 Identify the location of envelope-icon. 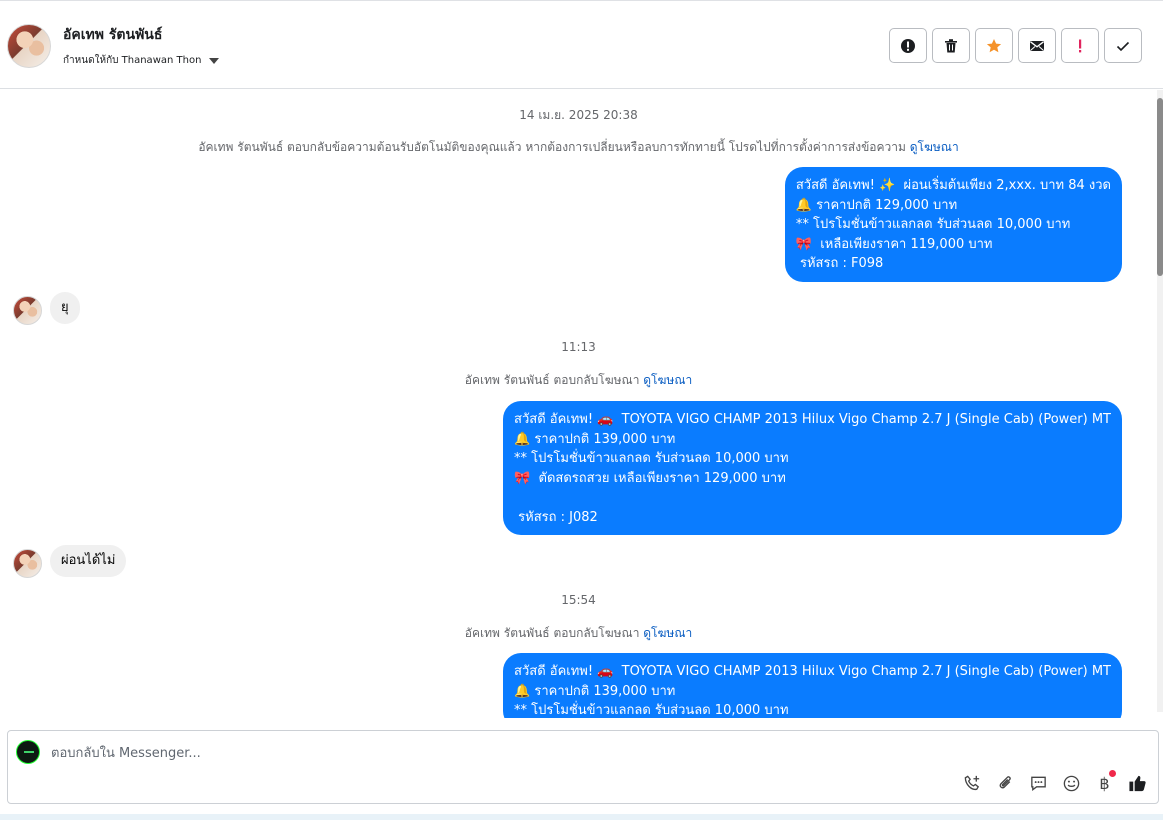
(1037, 45).